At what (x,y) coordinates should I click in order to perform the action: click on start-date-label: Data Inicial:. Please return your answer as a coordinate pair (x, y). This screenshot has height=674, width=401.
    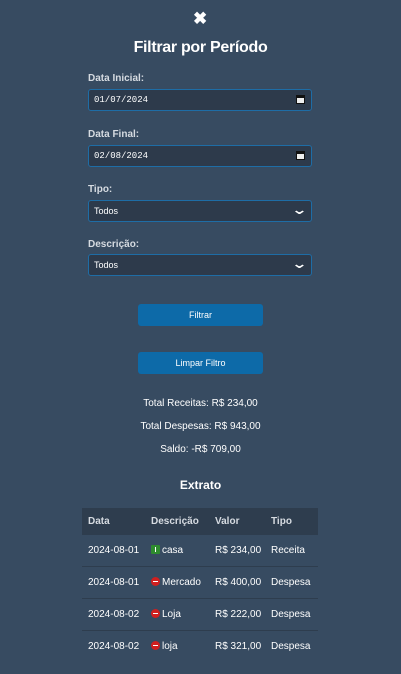
    Looking at the image, I should click on (116, 78).